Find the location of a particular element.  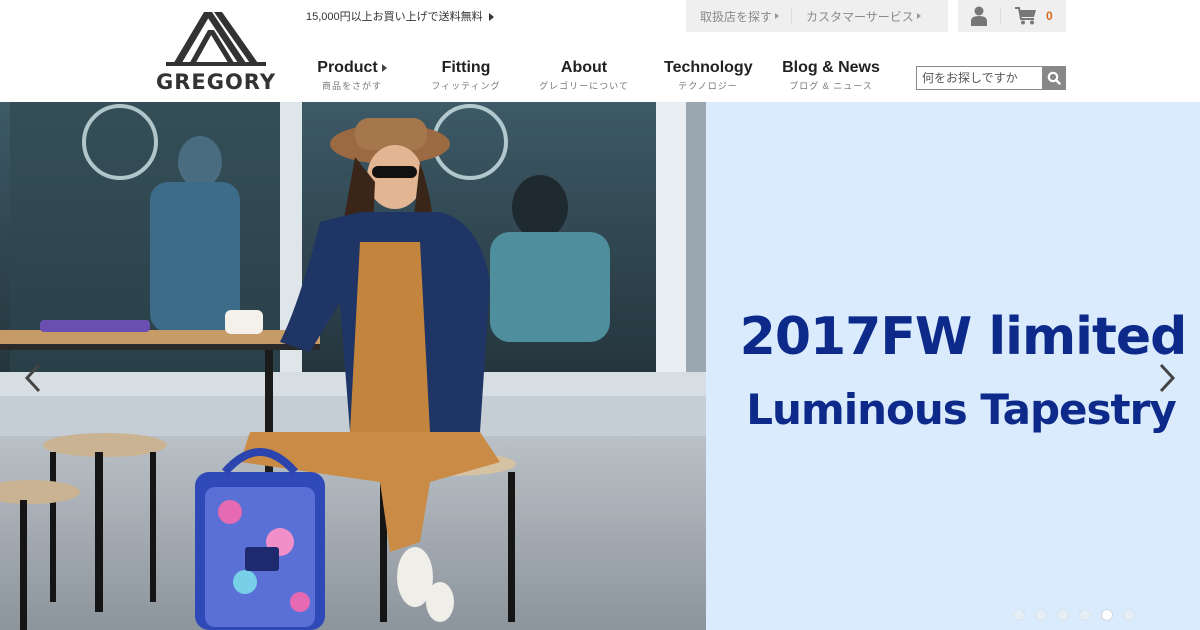

search-input is located at coordinates (979, 78).